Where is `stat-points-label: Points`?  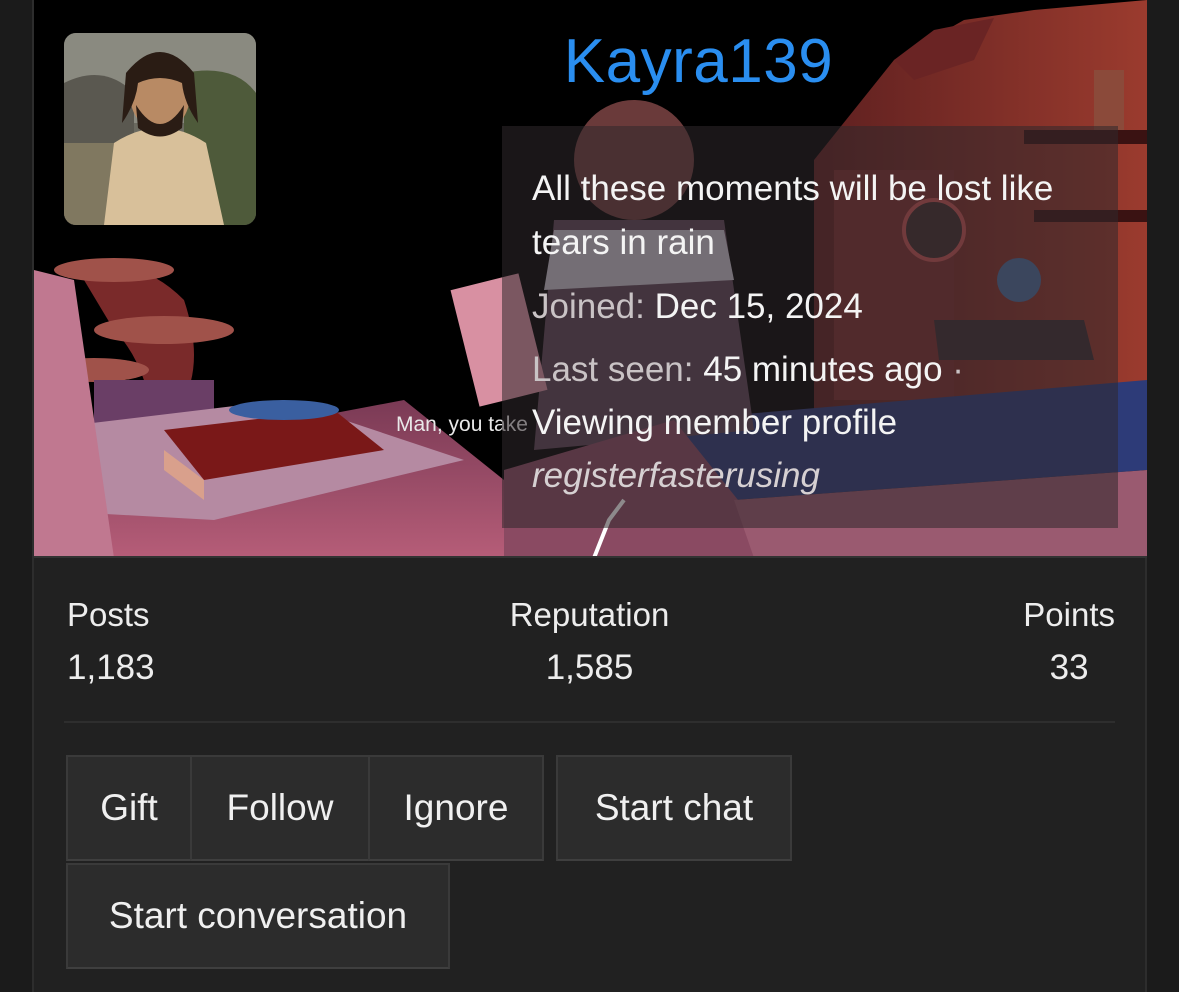
stat-points-label: Points is located at coordinates (1069, 614).